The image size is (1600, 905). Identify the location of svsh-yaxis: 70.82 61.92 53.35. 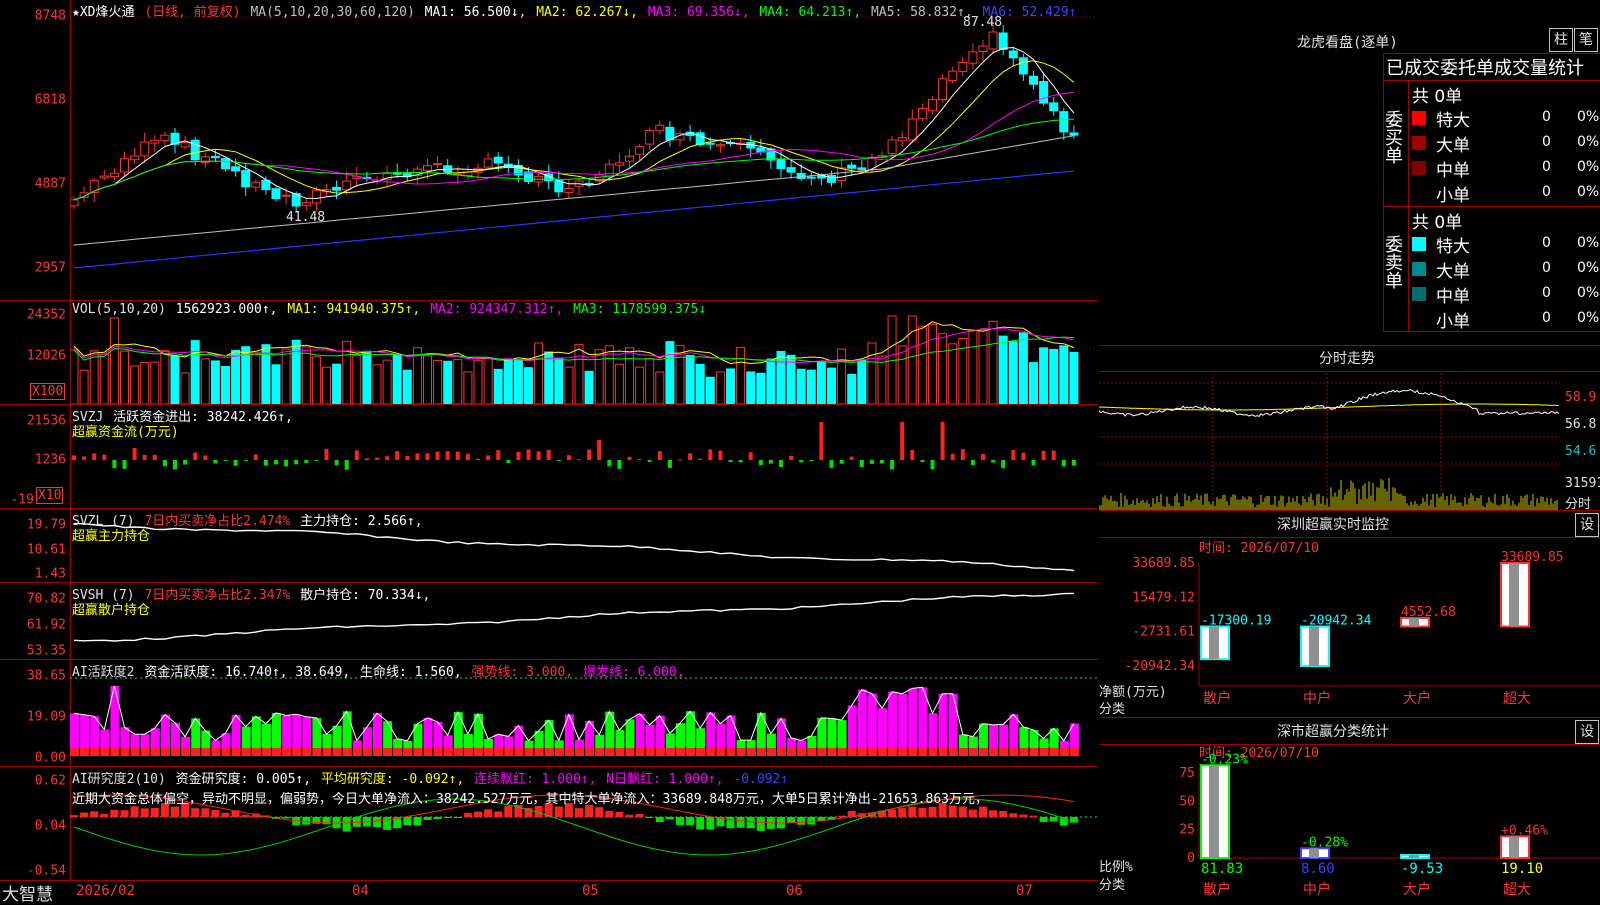
(35, 621).